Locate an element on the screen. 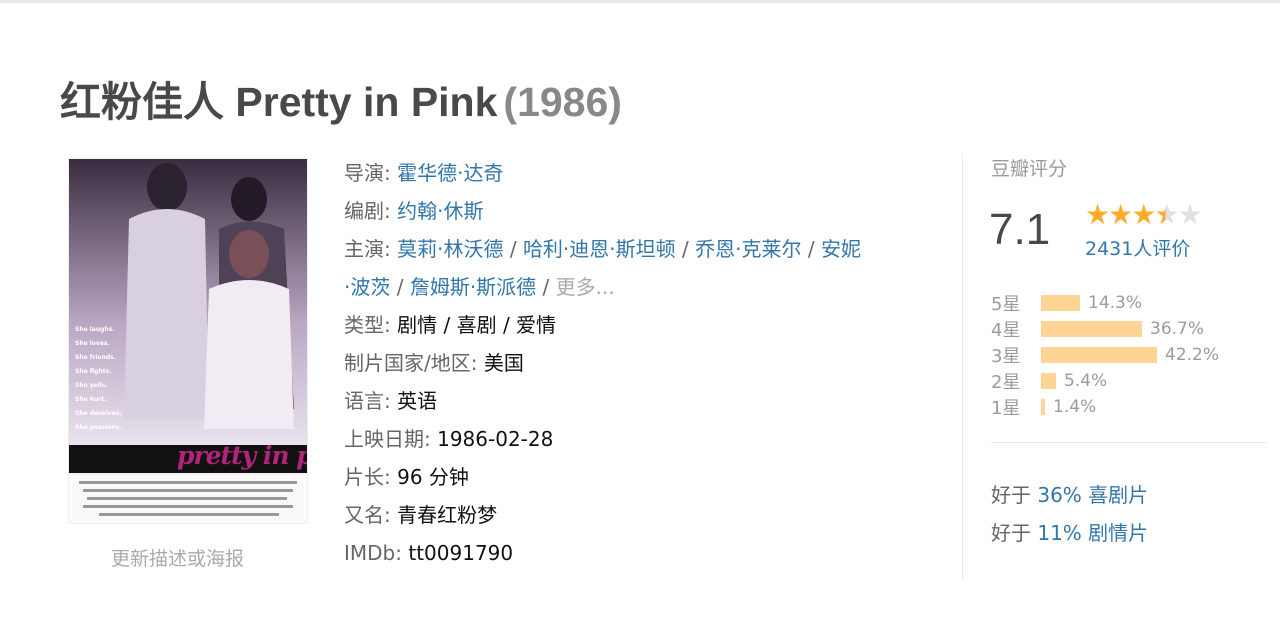 This screenshot has width=1280, height=633. better-than: 好于 36% 喜剧片 好于 11% 剧情片 is located at coordinates (1069, 514).